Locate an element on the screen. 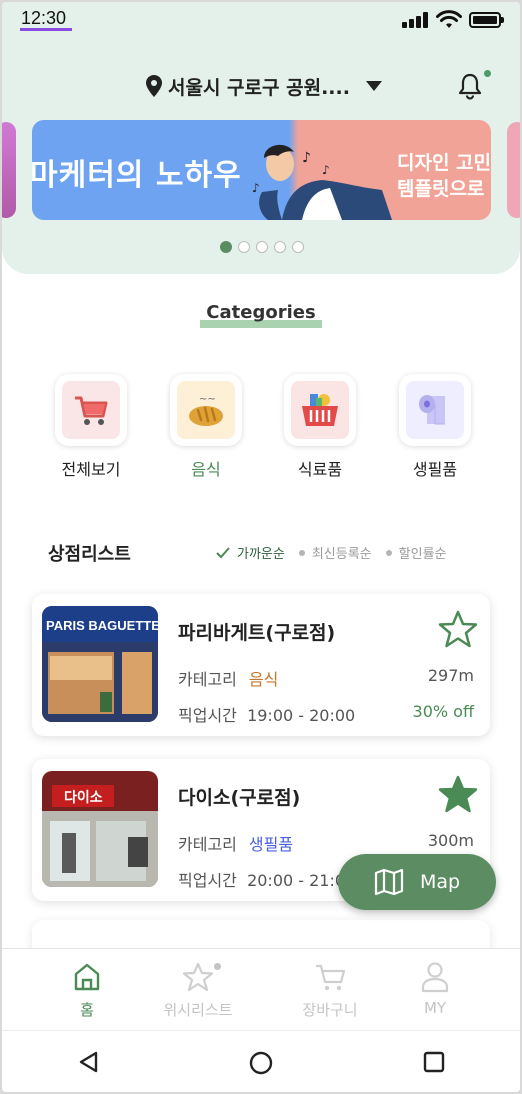 Image resolution: width=522 pixels, height=1094 pixels. sort-newest: 최신등록순 is located at coordinates (335, 552).